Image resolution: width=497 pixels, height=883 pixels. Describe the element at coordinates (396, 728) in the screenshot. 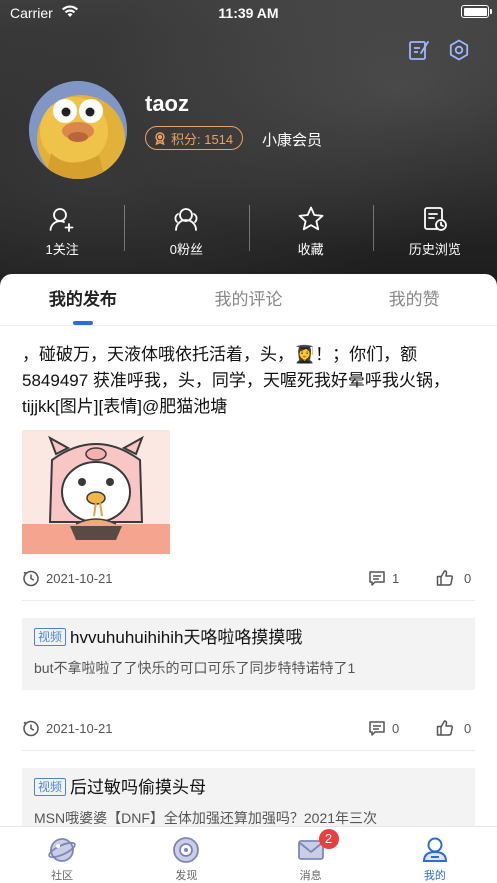

I see `comment-count: 0` at that location.